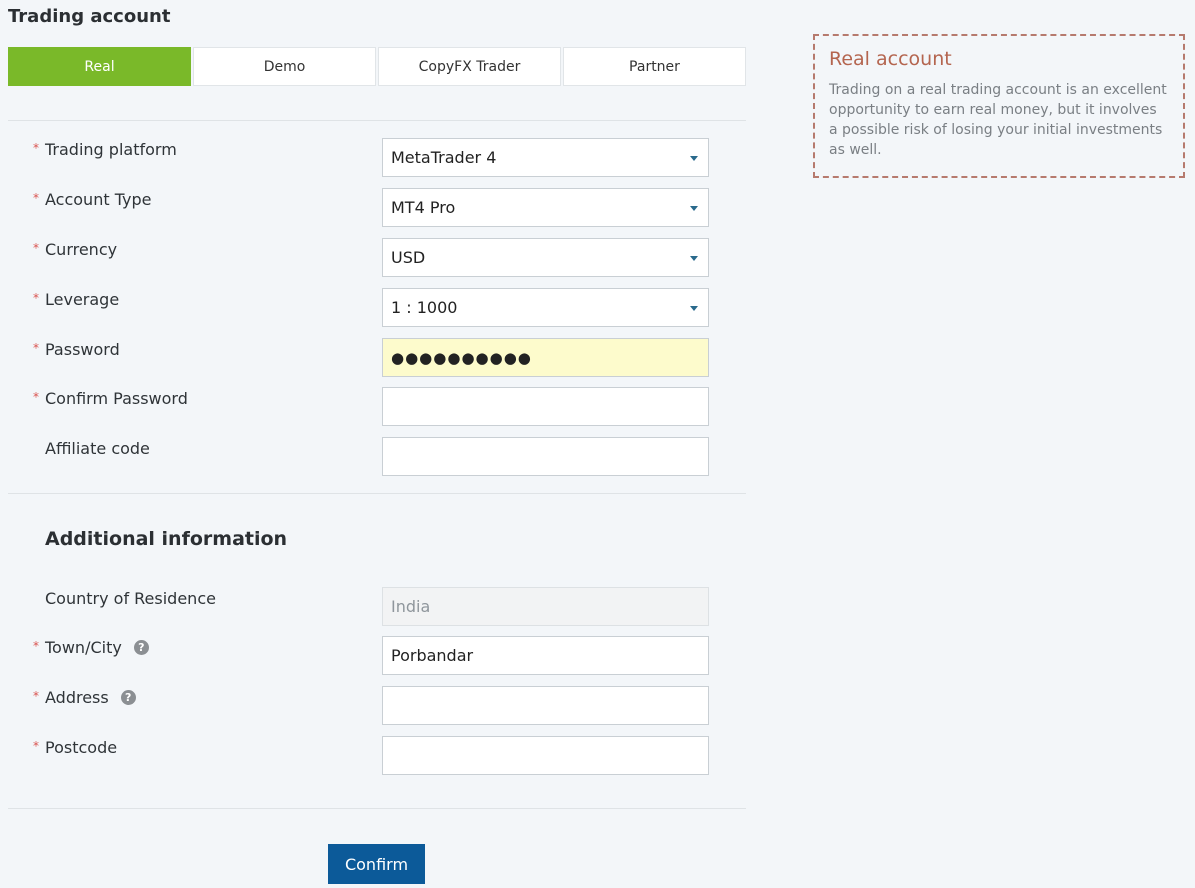  I want to click on country-input: India, so click(545, 606).